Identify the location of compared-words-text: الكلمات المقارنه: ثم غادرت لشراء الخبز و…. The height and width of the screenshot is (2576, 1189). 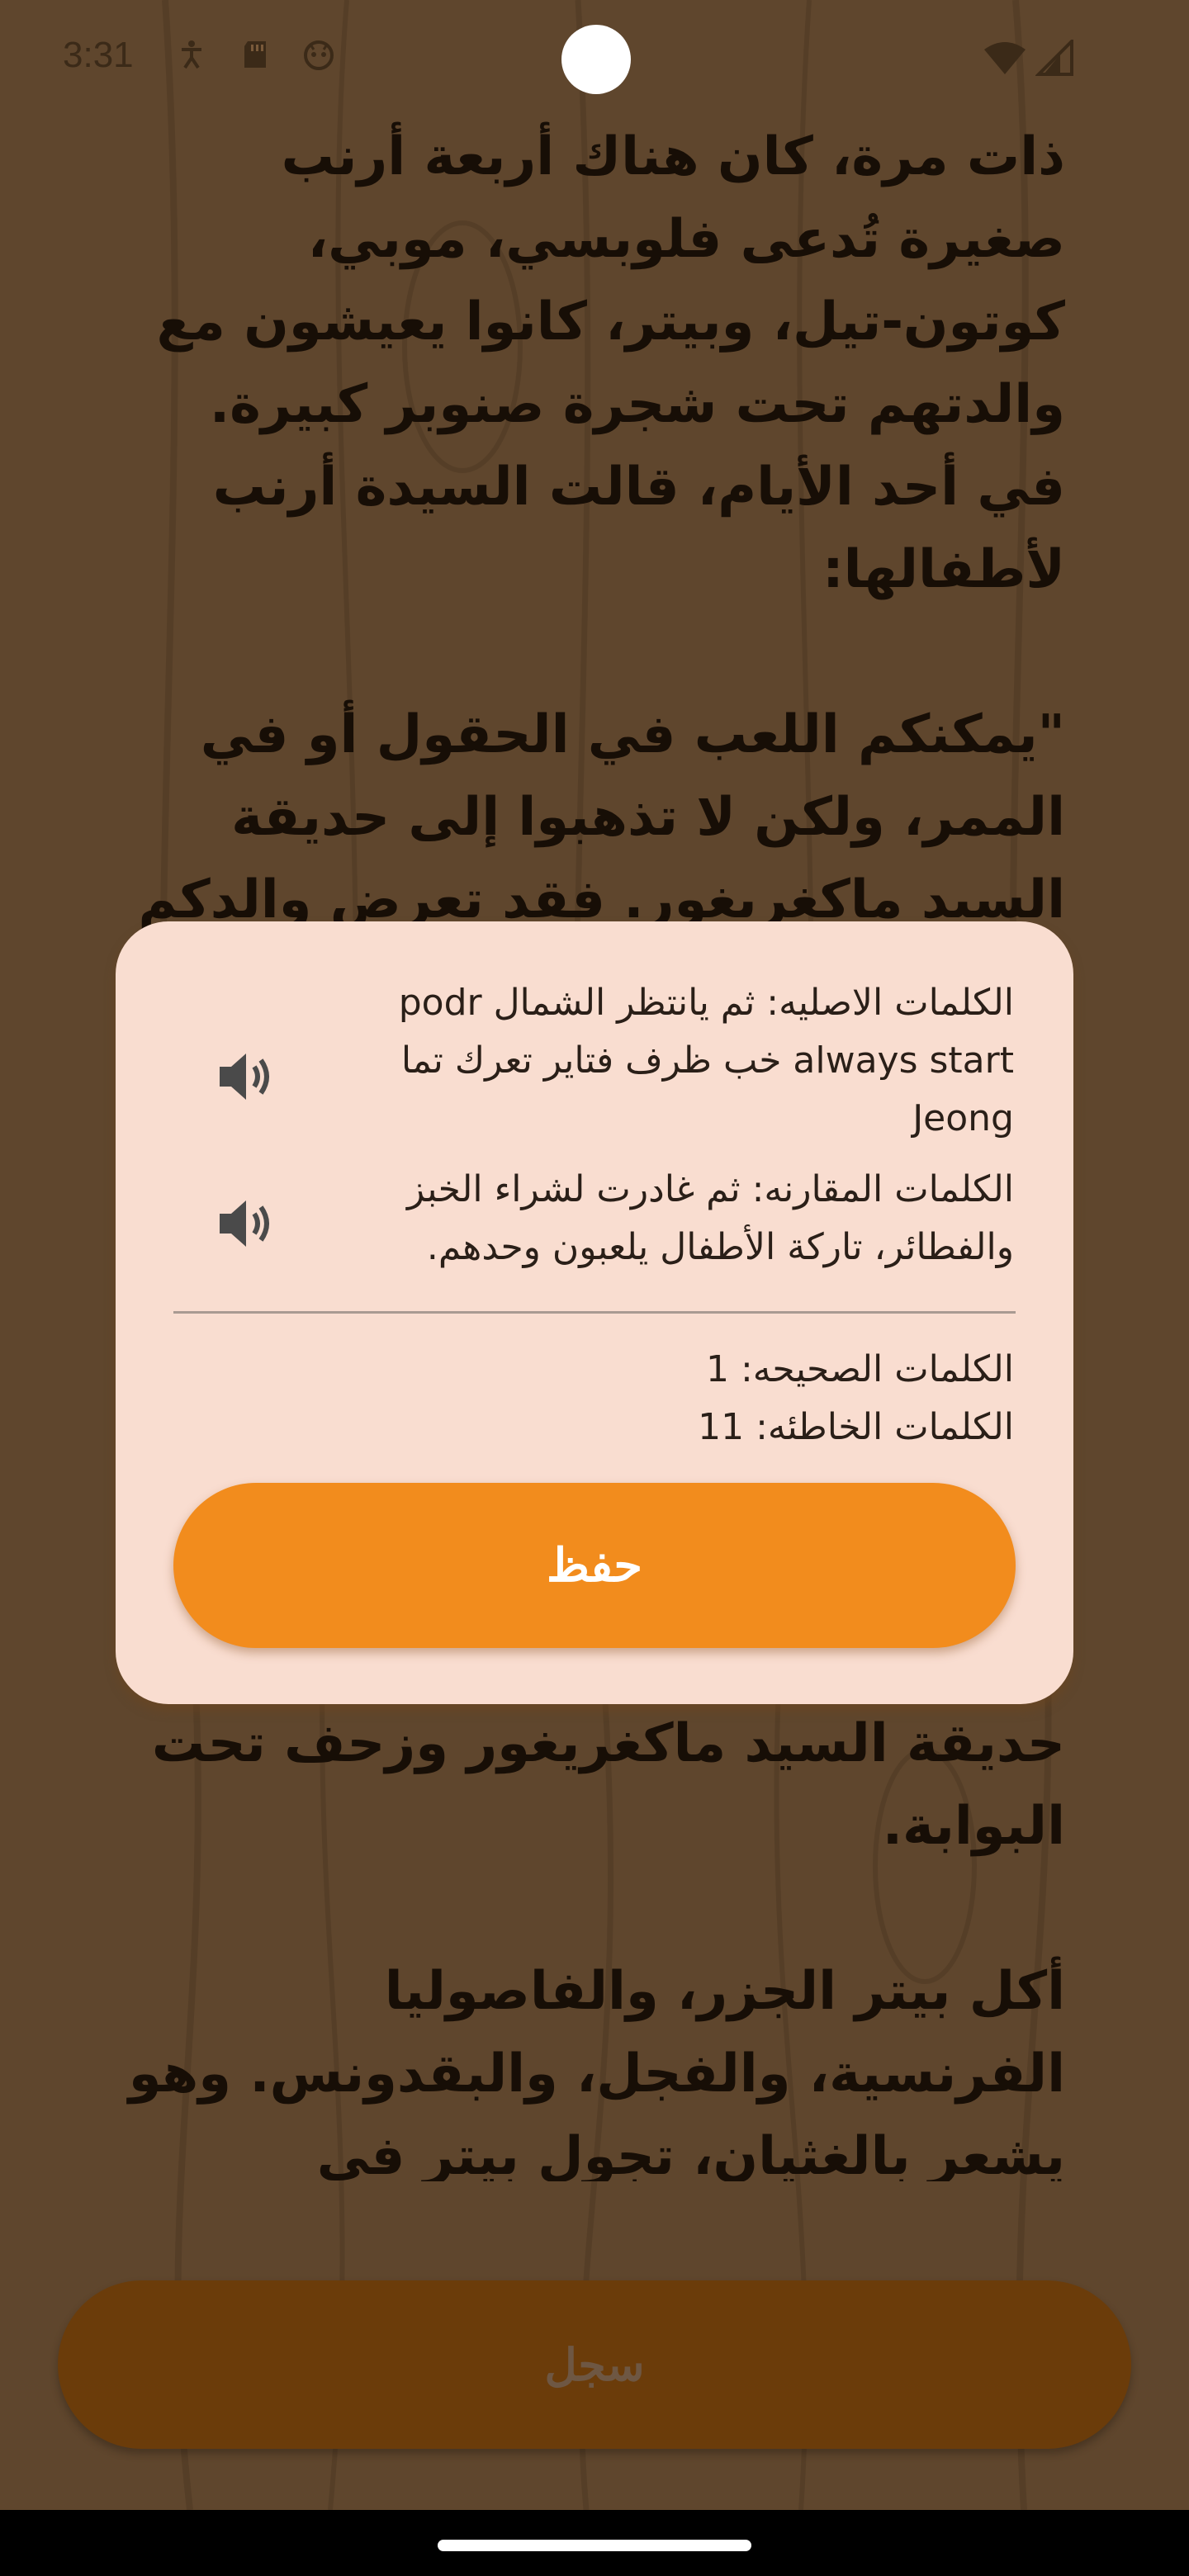
(710, 1218).